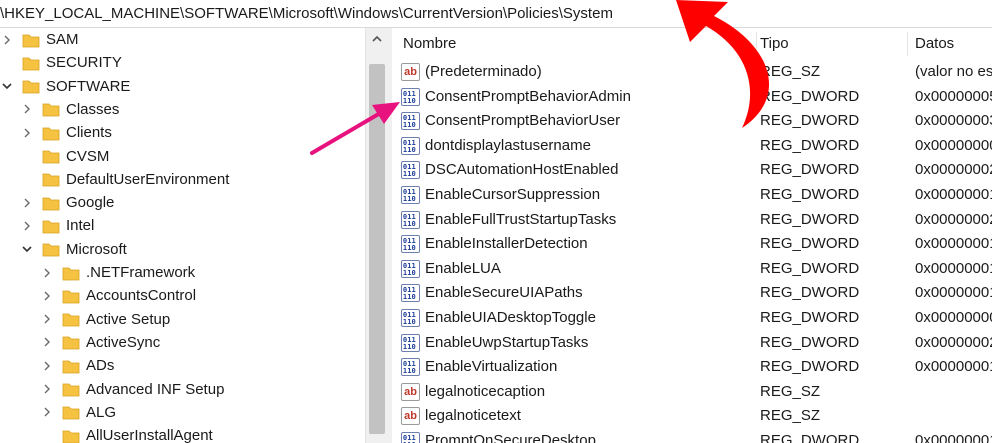 This screenshot has height=443, width=992. What do you see at coordinates (692, 416) in the screenshot?
I see `registry-value-row: ab legalnoticetext REG_SZ` at bounding box center [692, 416].